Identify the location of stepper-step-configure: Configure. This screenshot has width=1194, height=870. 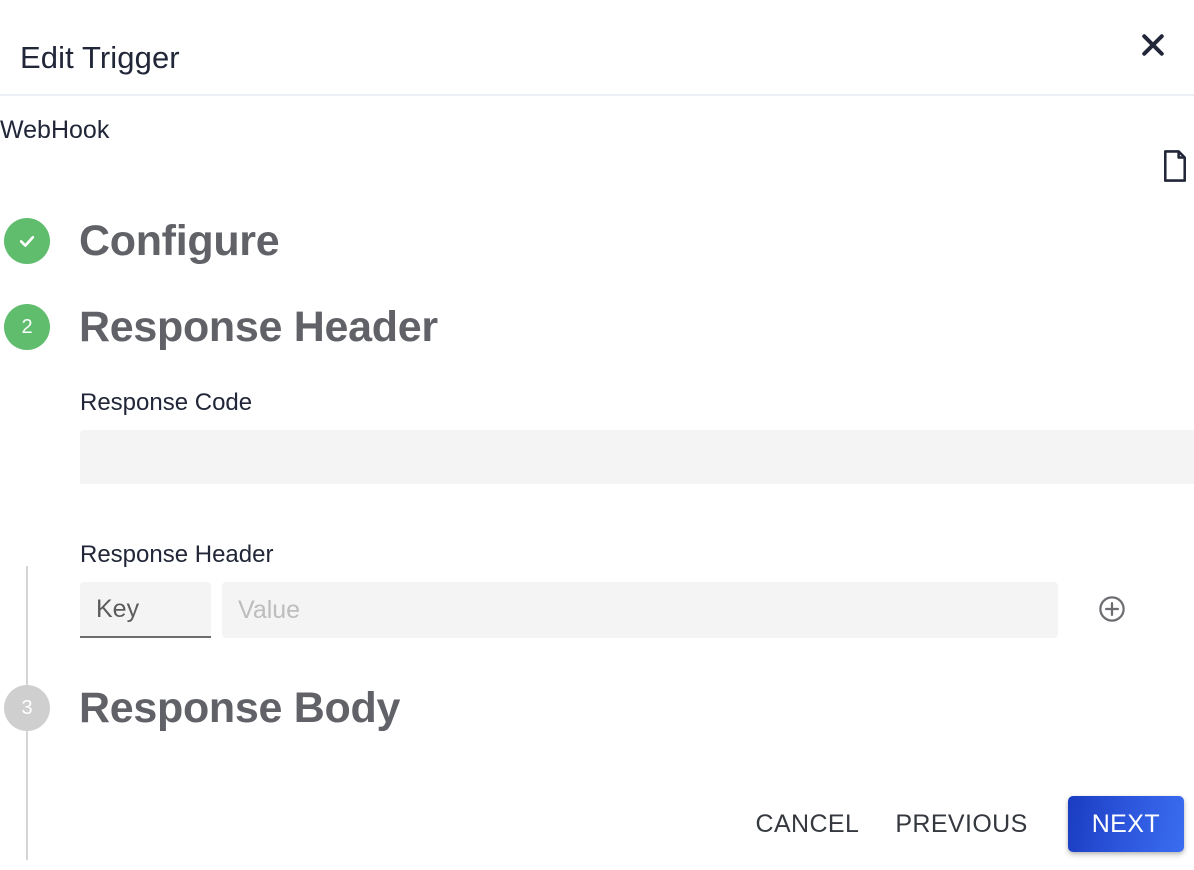
(142, 241).